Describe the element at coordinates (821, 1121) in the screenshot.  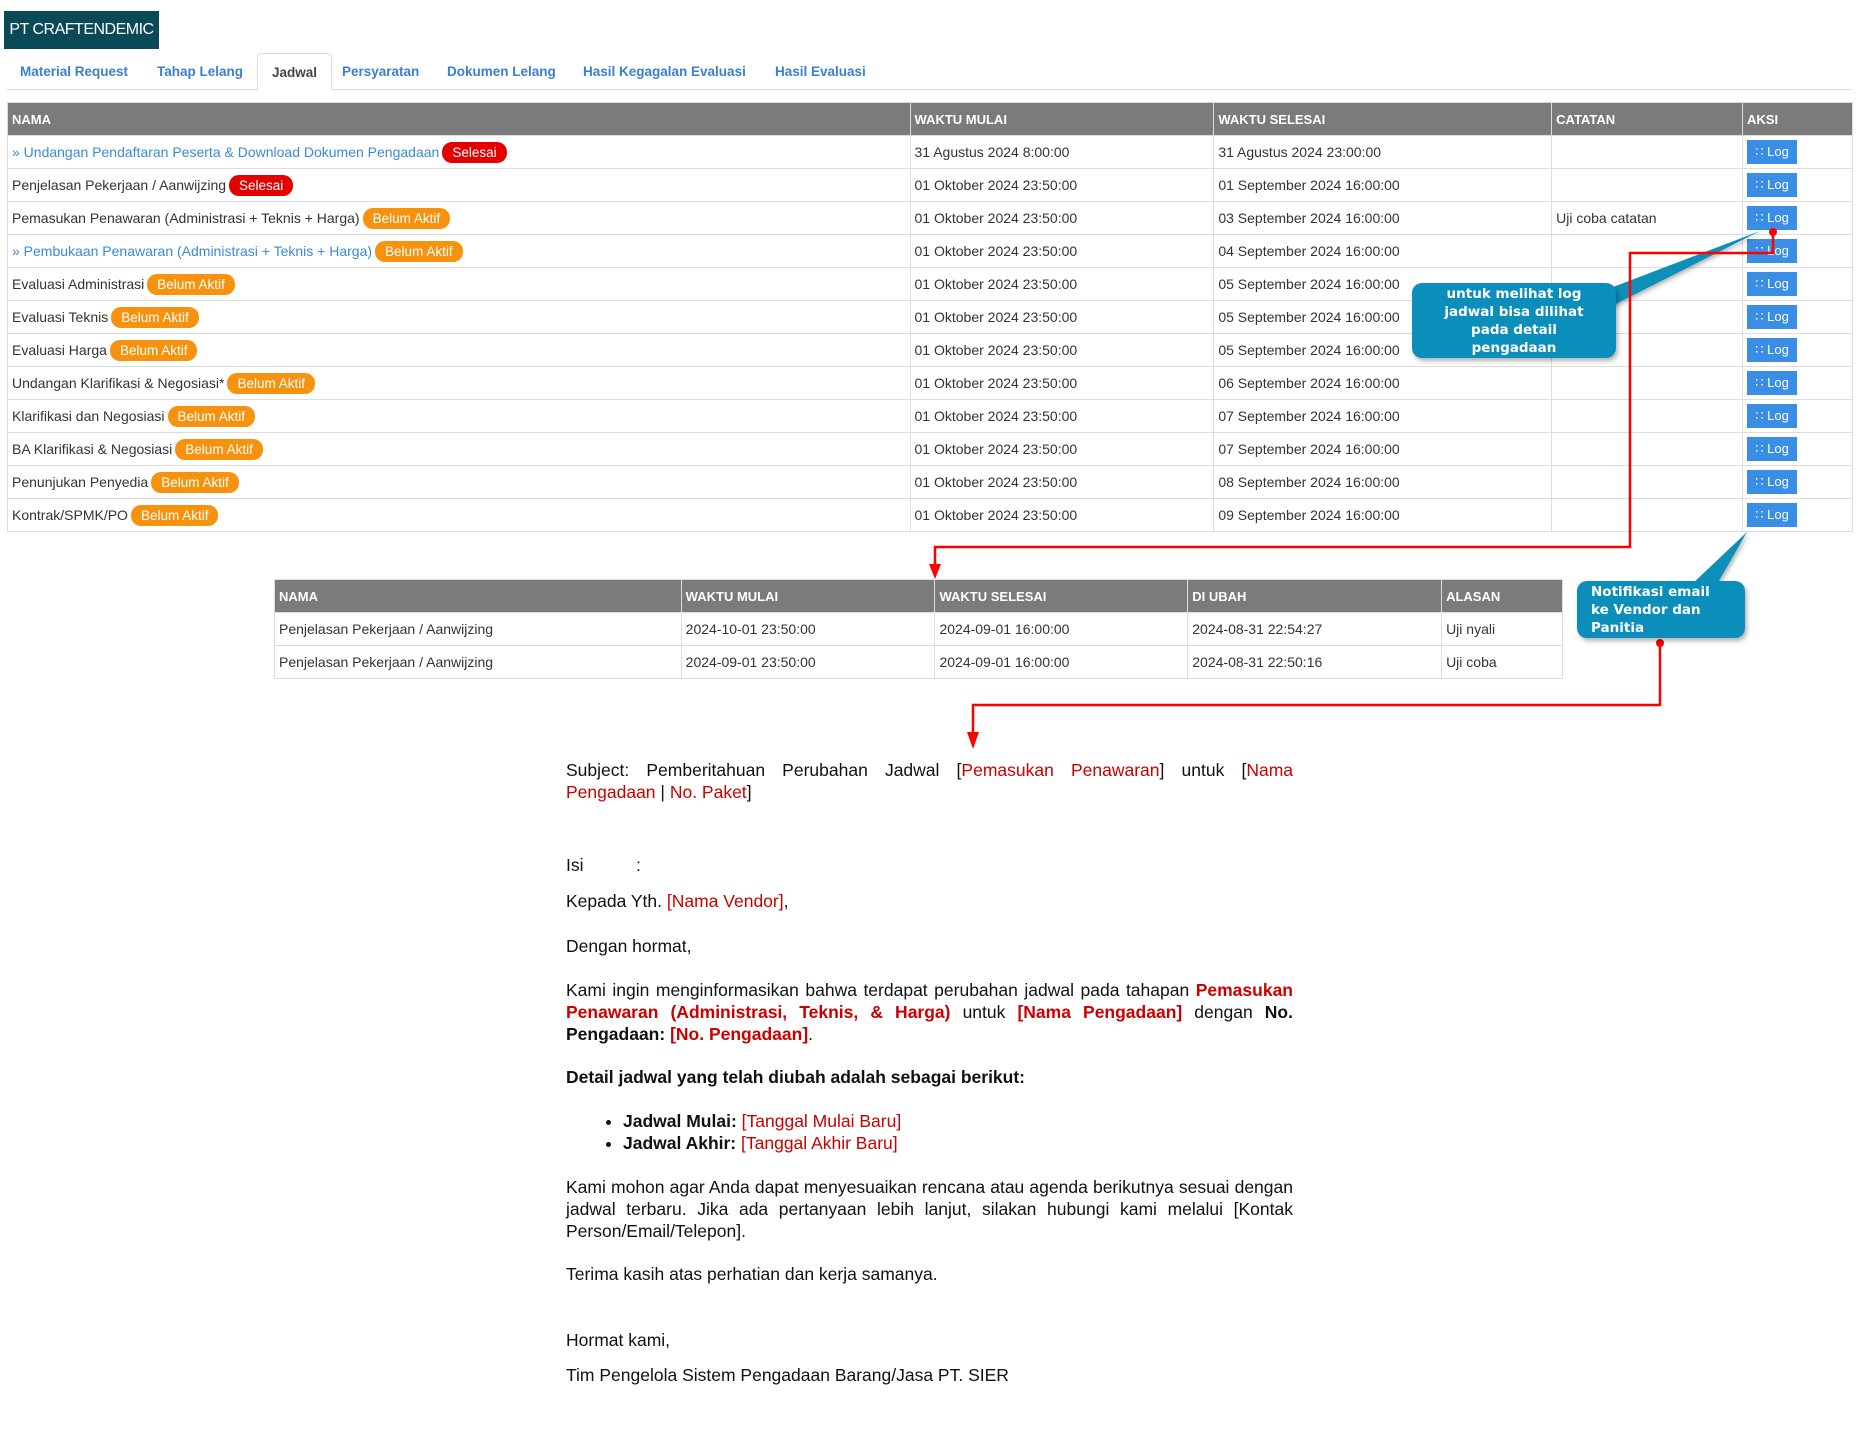
I see `bullet-value: [Tanggal Mulai Baru]` at that location.